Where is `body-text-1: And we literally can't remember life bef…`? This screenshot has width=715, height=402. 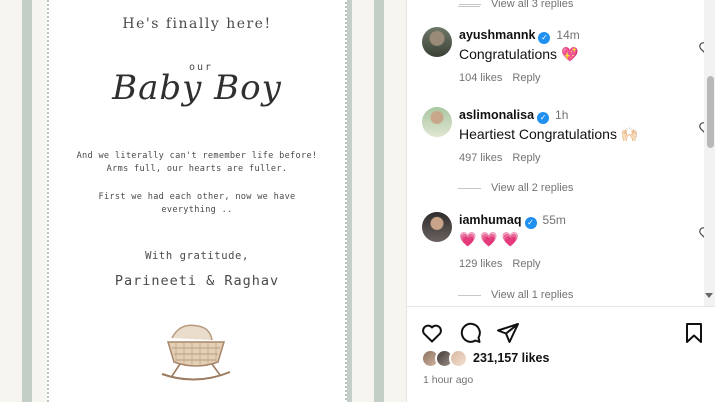
body-text-1: And we literally can't remember life bef… is located at coordinates (197, 163).